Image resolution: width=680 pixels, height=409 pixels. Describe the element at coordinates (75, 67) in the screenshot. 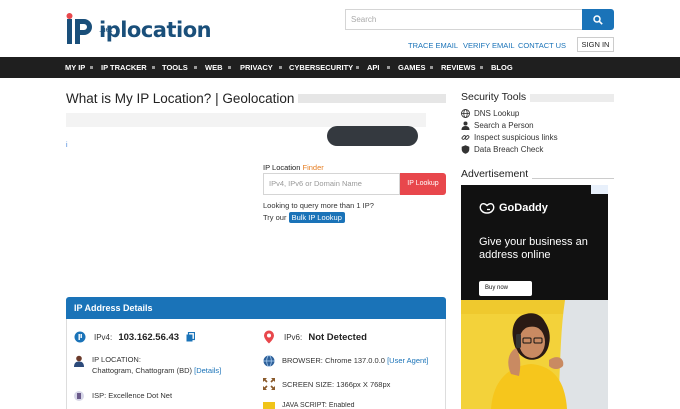

I see `nav-item-my-ip: MY IP` at that location.